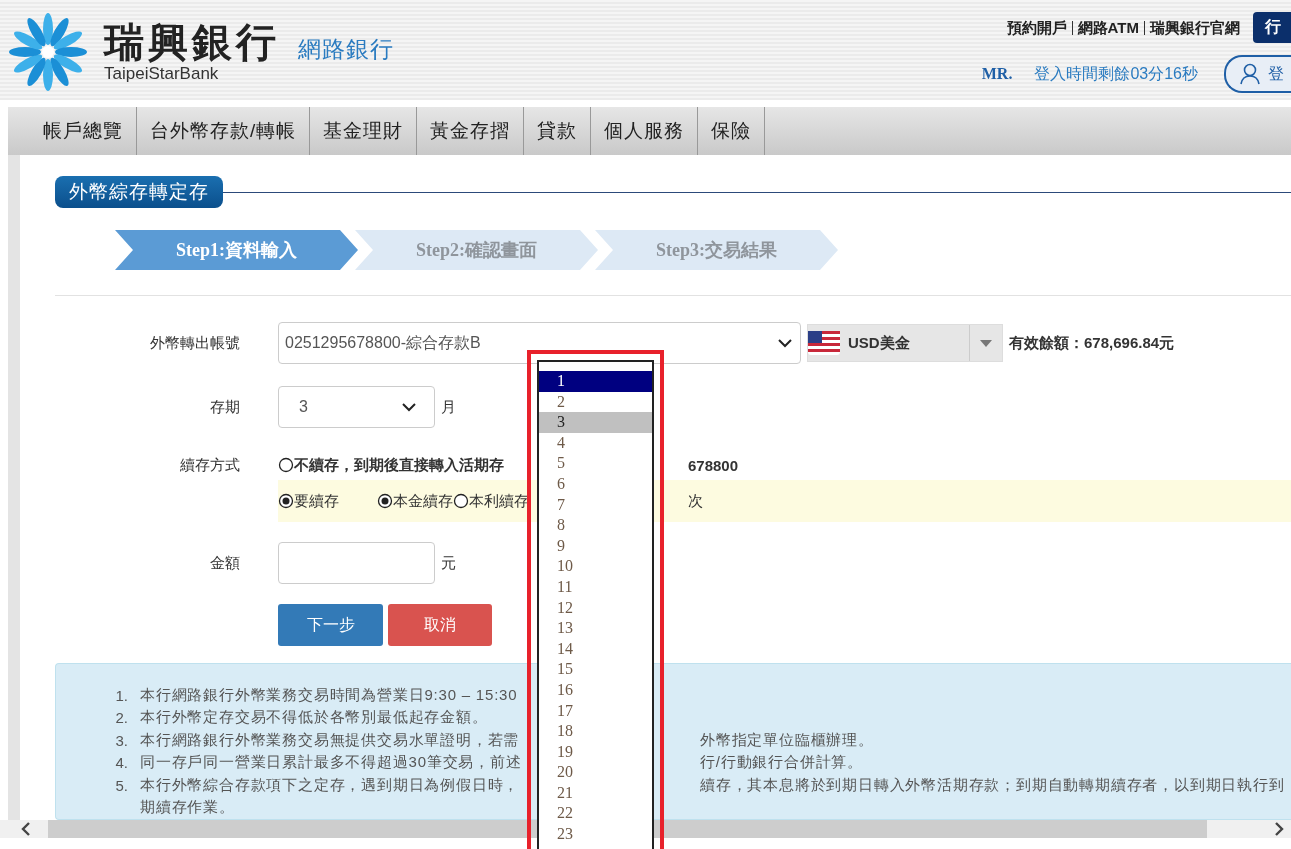 This screenshot has width=1291, height=849. Describe the element at coordinates (346, 49) in the screenshot. I see `service-title: 網路銀行` at that location.